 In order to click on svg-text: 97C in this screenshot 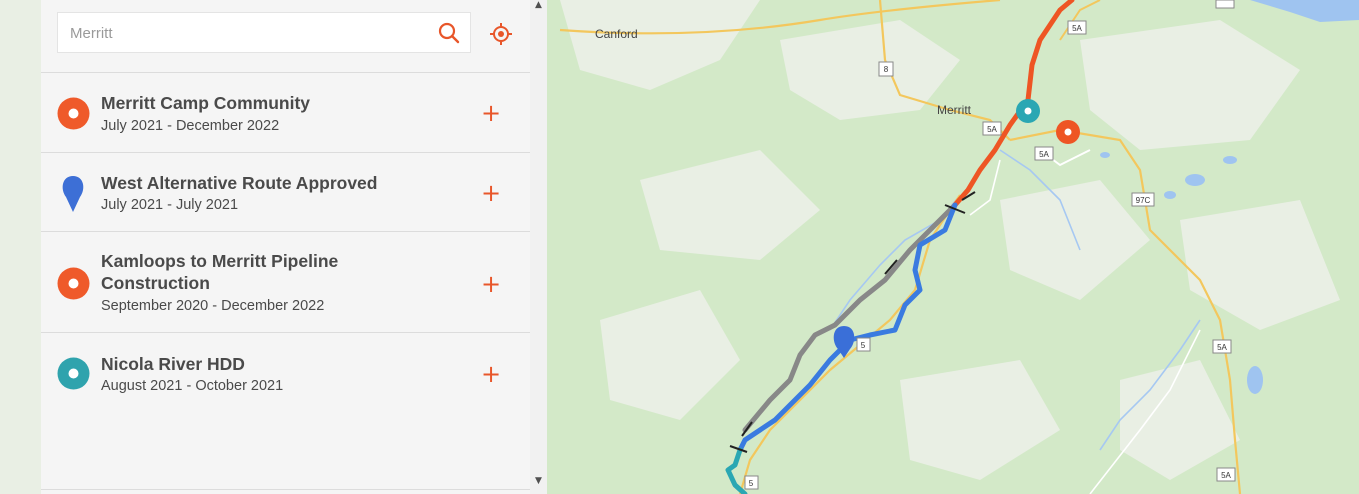, I will do `click(1143, 200)`.